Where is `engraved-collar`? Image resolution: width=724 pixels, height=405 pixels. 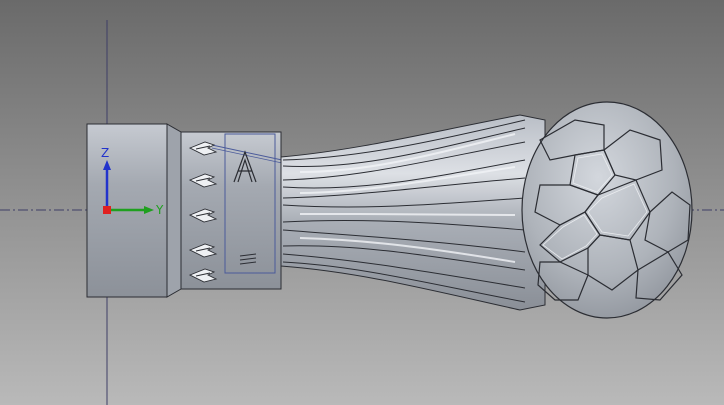 engraved-collar is located at coordinates (231, 210).